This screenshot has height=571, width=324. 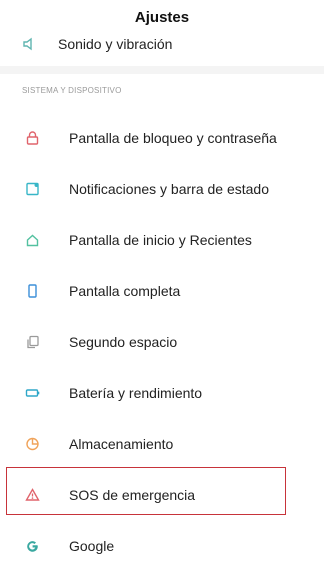 What do you see at coordinates (92, 545) in the screenshot?
I see `settings-item-label: Google` at bounding box center [92, 545].